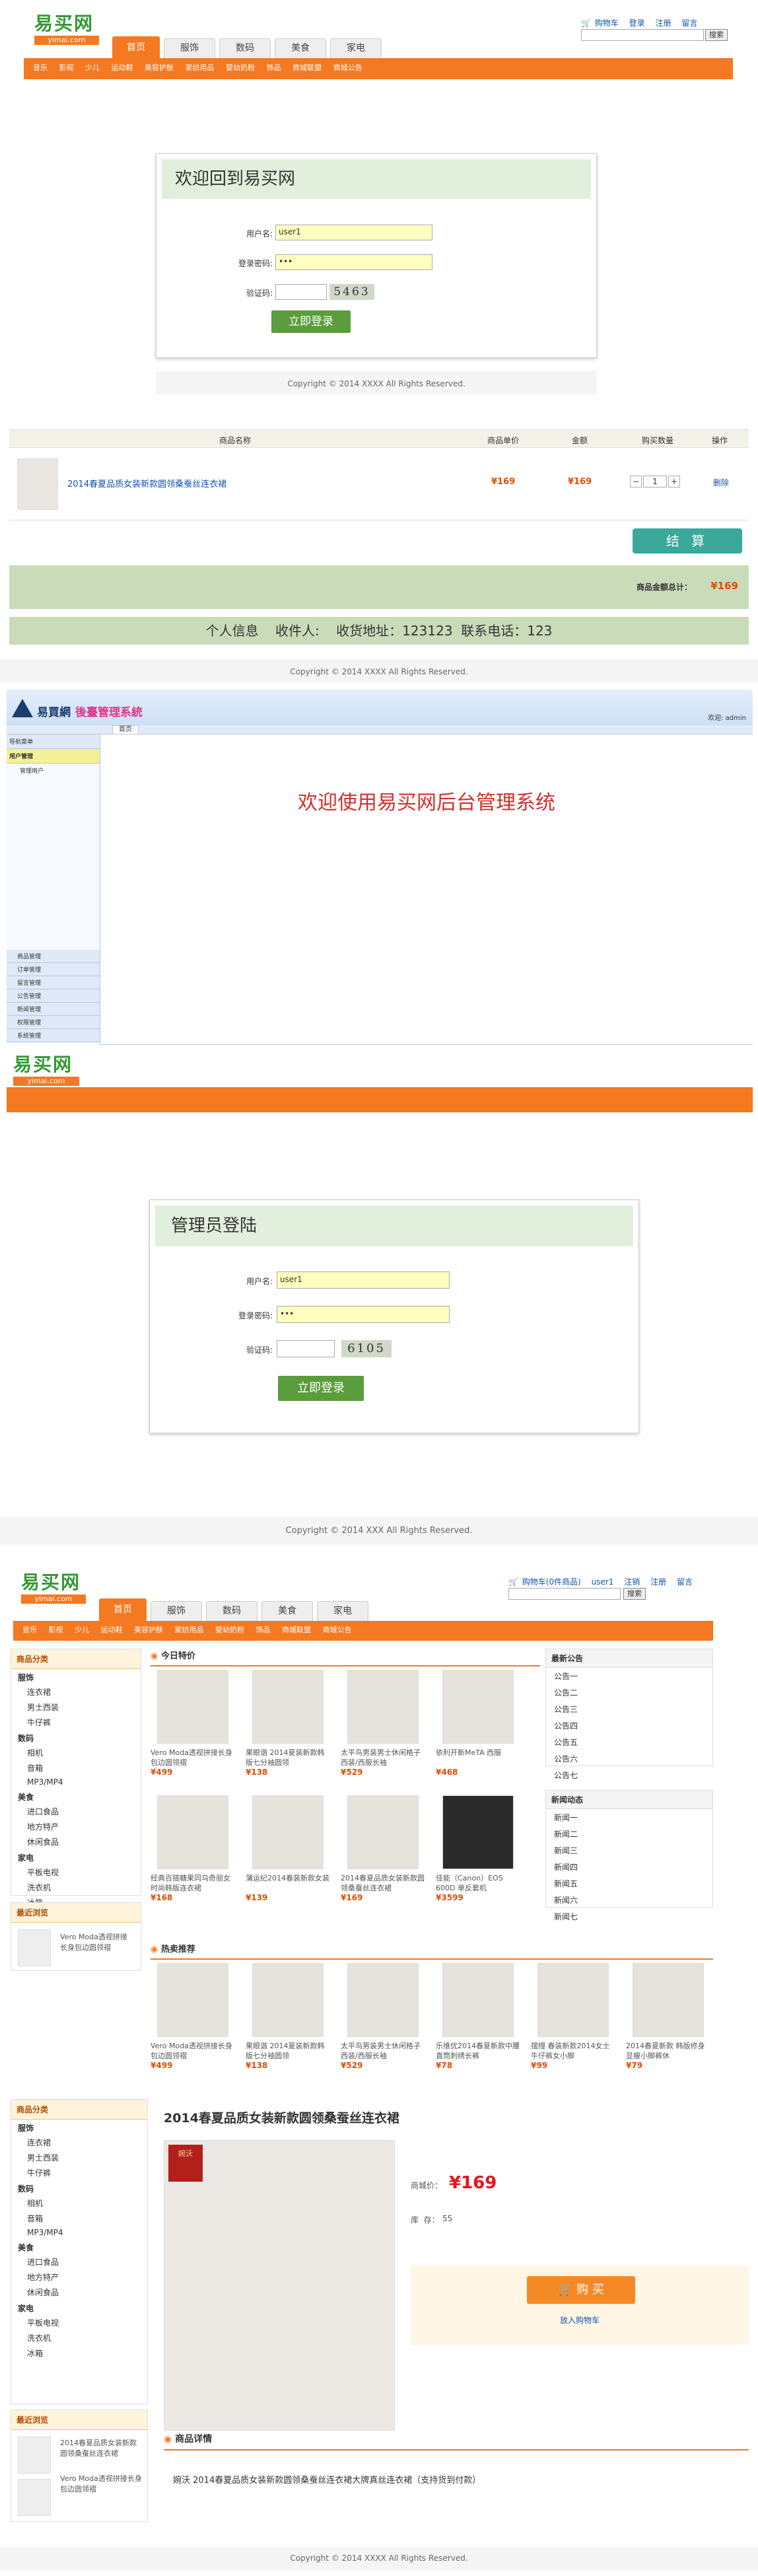 This screenshot has width=758, height=2576. What do you see at coordinates (240, 68) in the screenshot?
I see `nav-item: 婴幼奶粉` at bounding box center [240, 68].